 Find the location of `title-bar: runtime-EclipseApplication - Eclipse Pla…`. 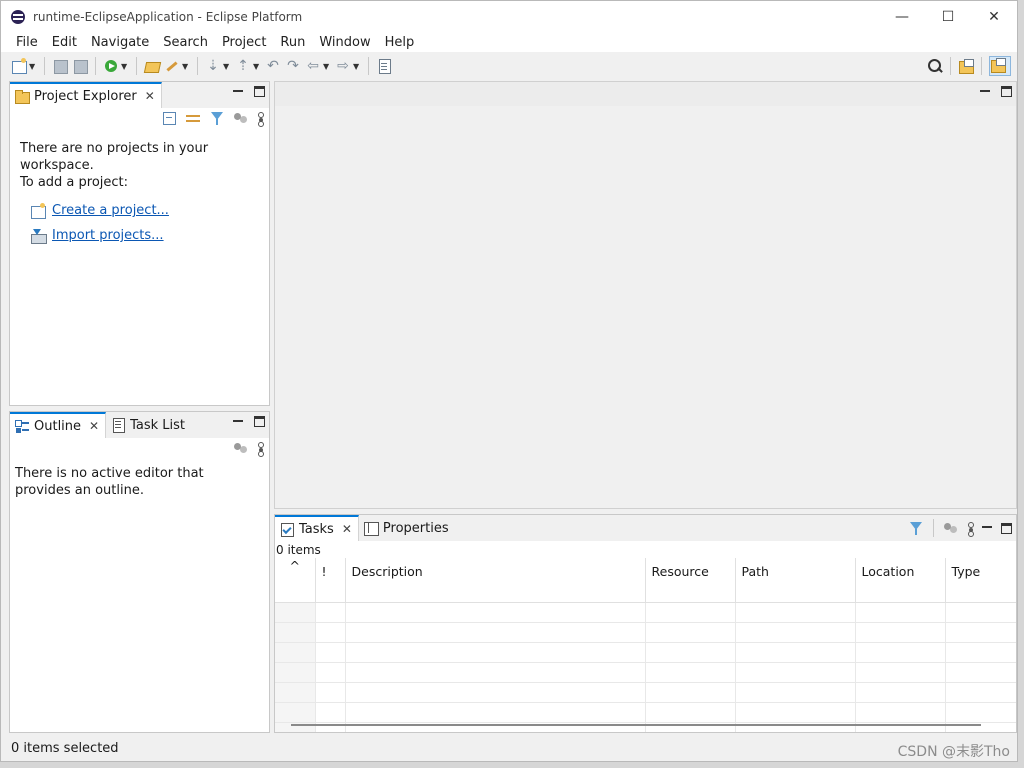

title-bar: runtime-EclipseApplication - Eclipse Pla… is located at coordinates (509, 16).